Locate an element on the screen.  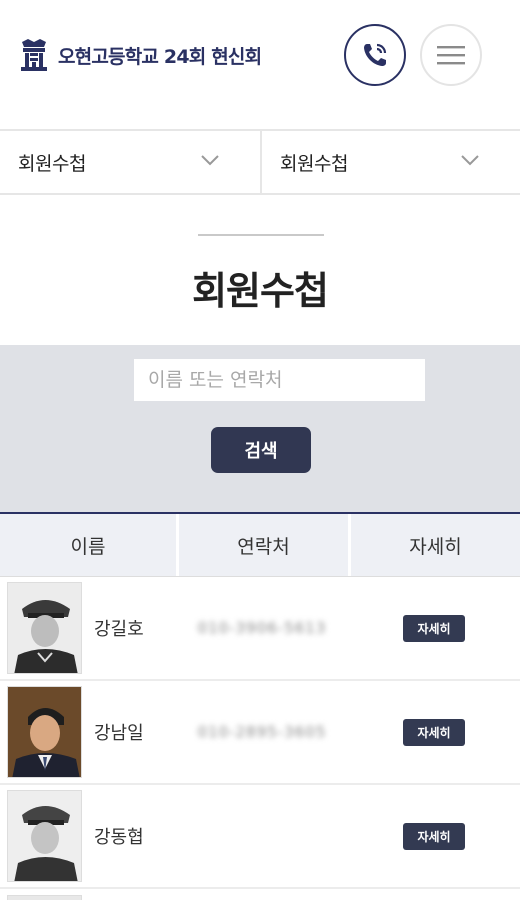
contact-cell is located at coordinates (262, 836).